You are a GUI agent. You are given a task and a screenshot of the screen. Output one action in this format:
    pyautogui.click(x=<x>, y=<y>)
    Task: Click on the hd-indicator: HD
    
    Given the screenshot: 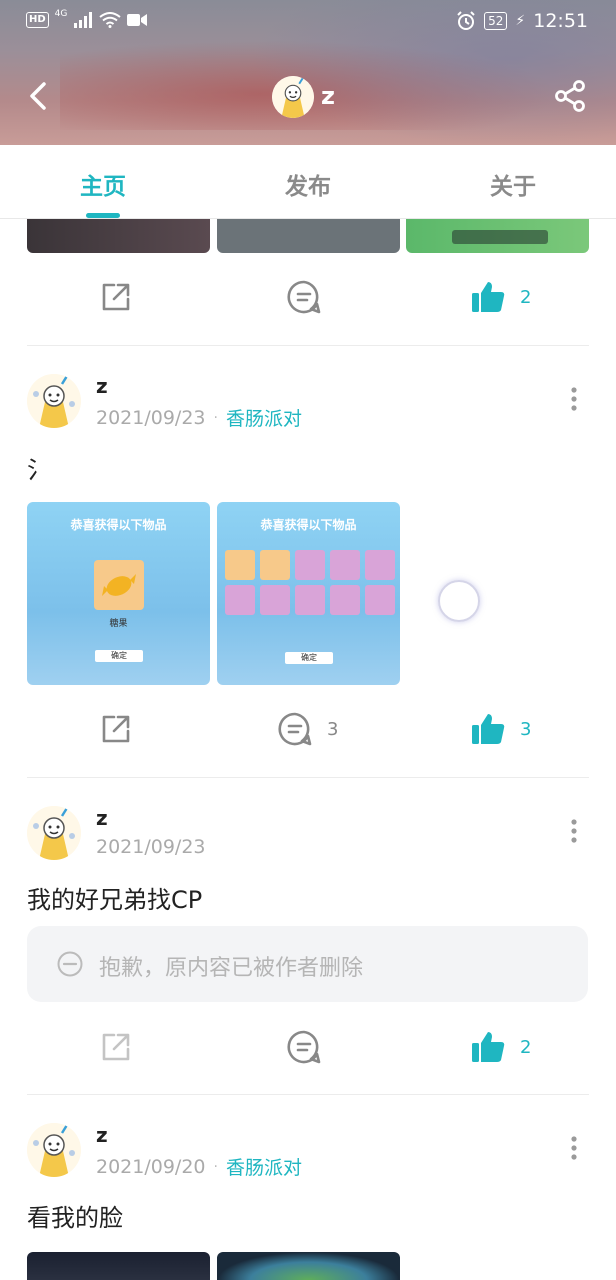 What is the action you would take?
    pyautogui.click(x=37, y=20)
    